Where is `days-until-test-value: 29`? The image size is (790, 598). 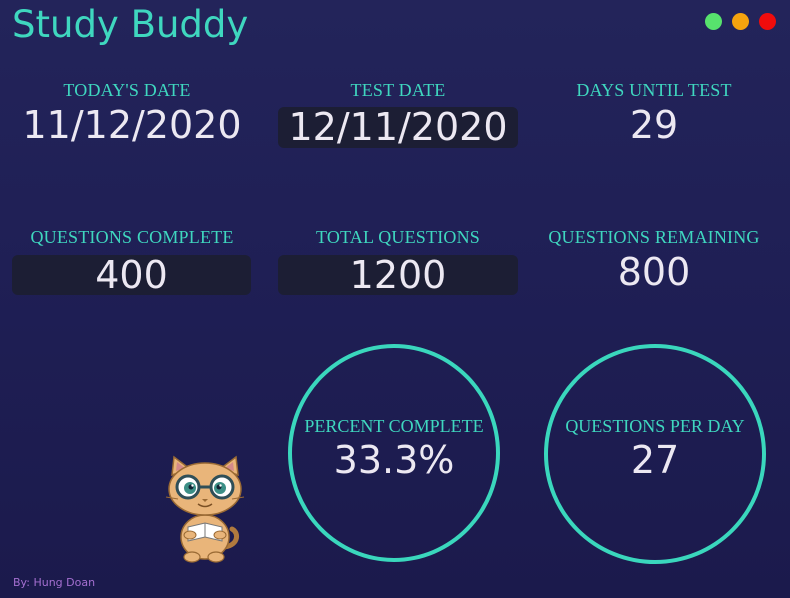
days-until-test-value: 29 is located at coordinates (654, 125).